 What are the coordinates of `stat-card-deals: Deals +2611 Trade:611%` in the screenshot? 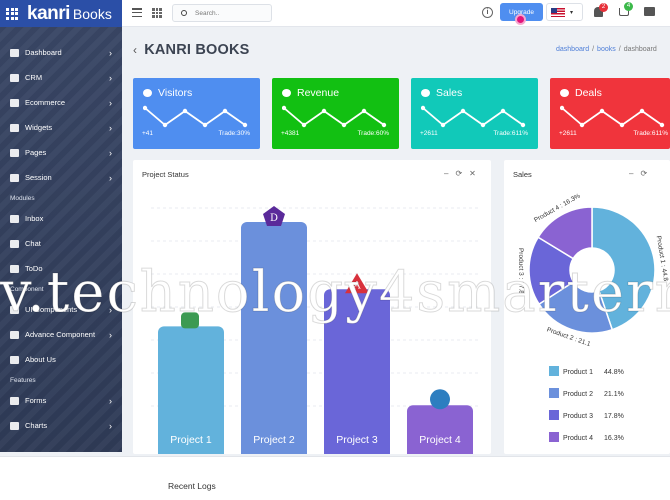 It's located at (610, 113).